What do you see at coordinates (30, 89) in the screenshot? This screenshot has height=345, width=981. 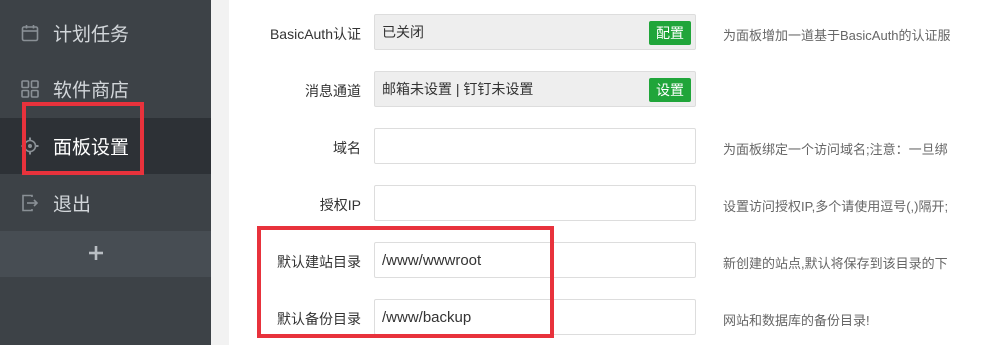 I see `grid-icon` at bounding box center [30, 89].